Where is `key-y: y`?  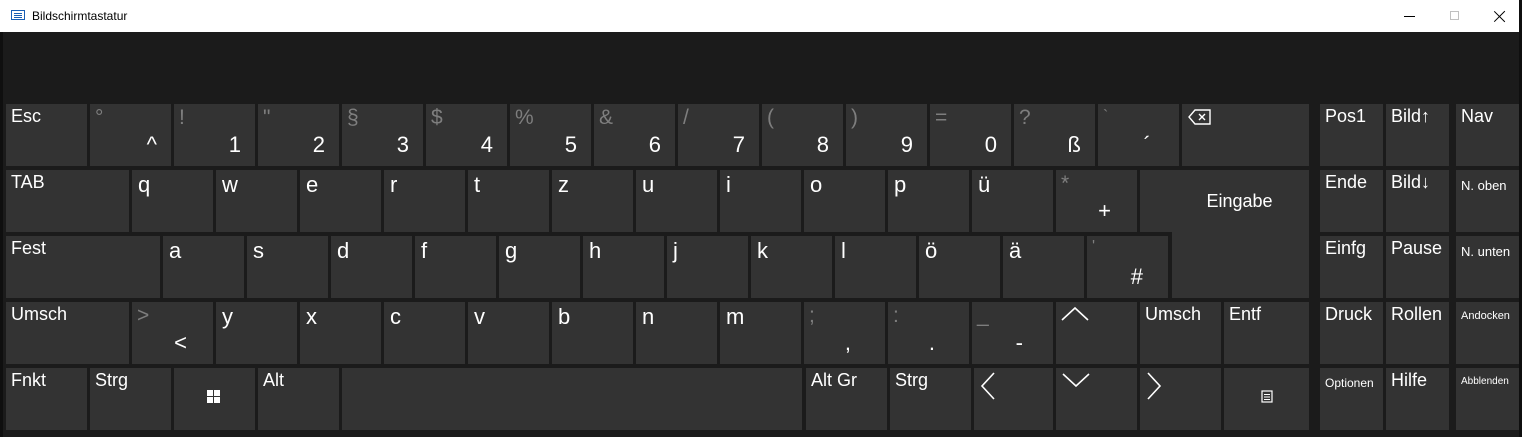 key-y: y is located at coordinates (256, 333).